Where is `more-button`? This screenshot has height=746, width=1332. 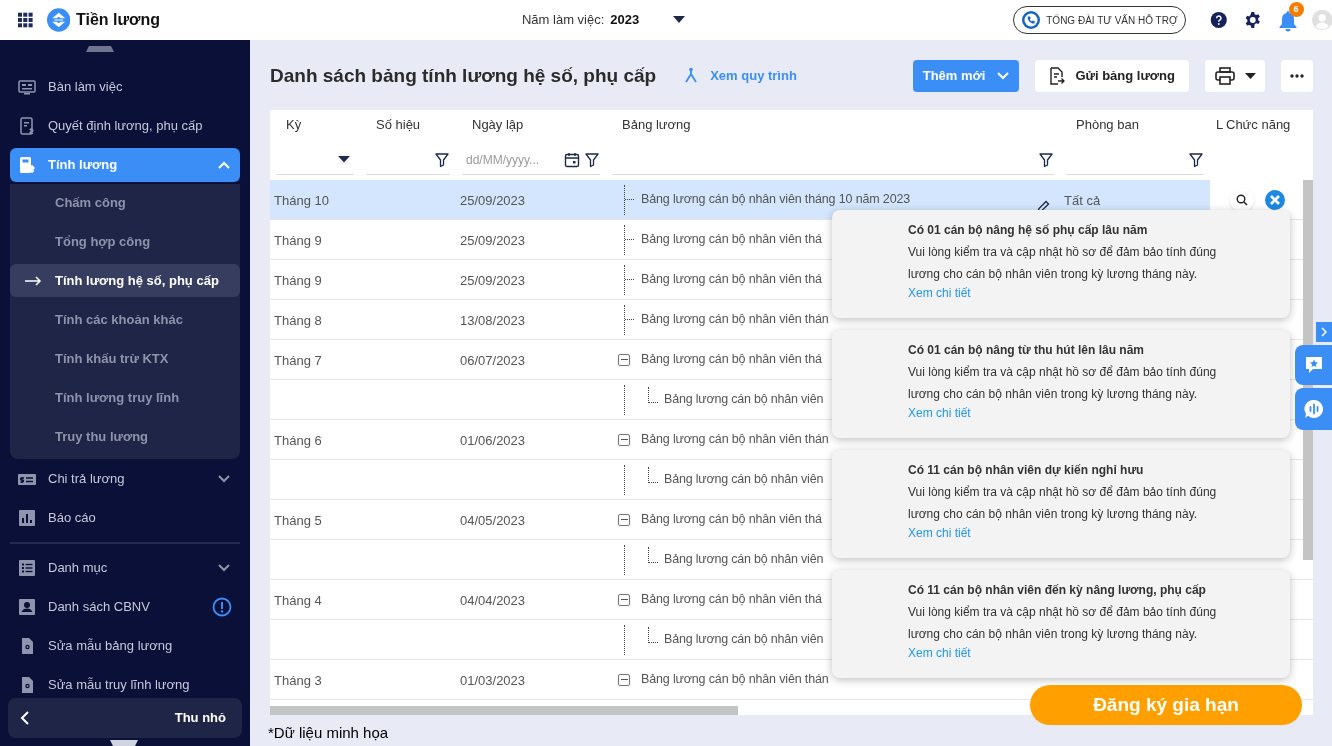
more-button is located at coordinates (1297, 76).